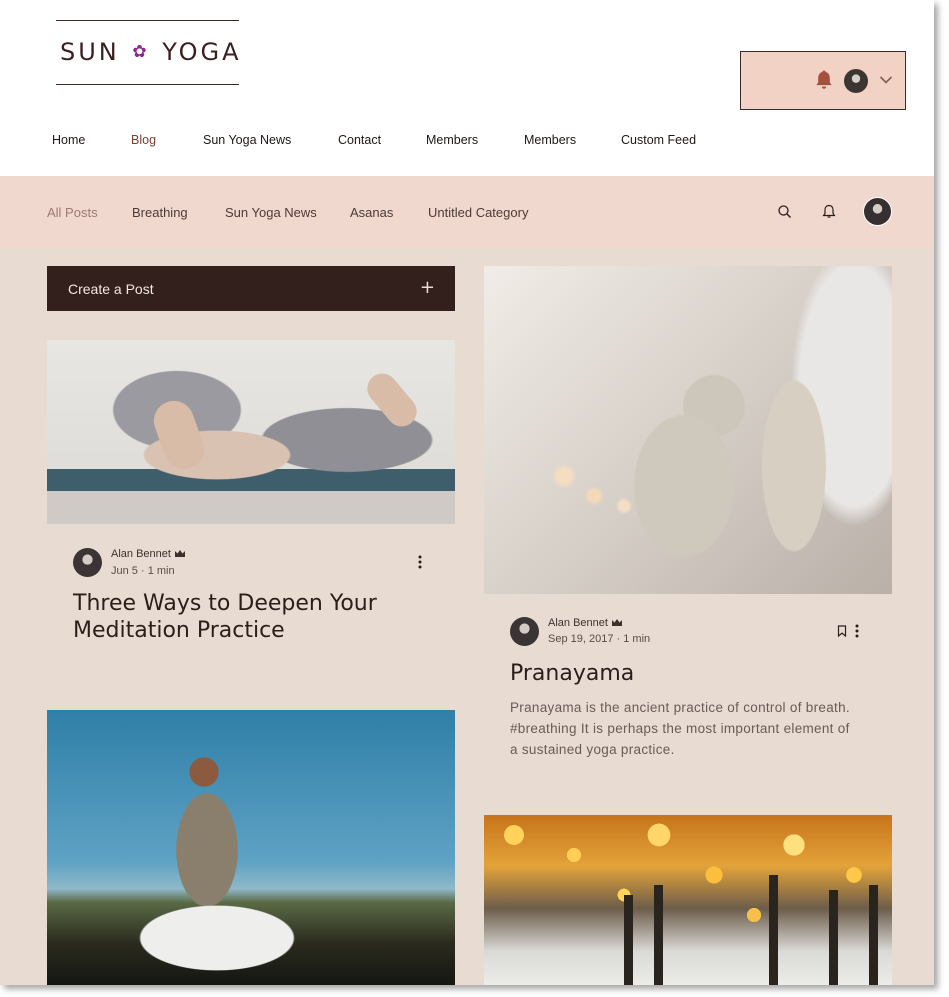 Image resolution: width=949 pixels, height=997 pixels. What do you see at coordinates (141, 52) in the screenshot?
I see `flower-icon: ✿` at bounding box center [141, 52].